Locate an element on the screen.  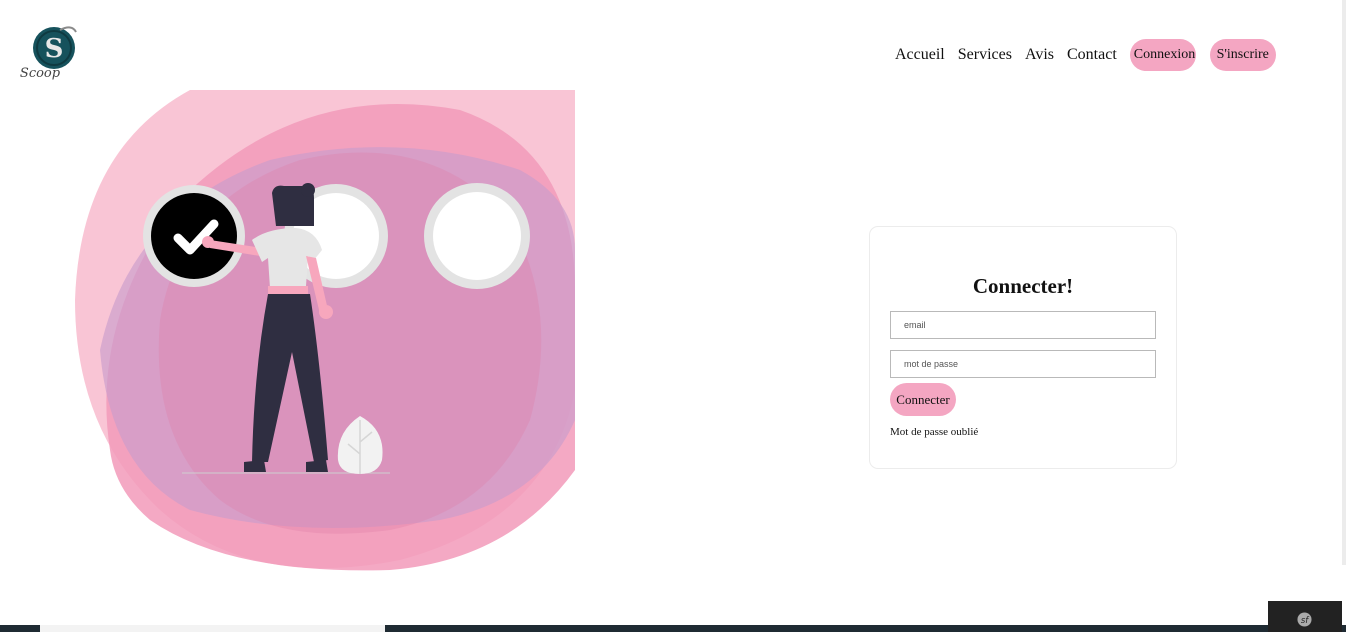
login-submit-button: Connecter is located at coordinates (923, 399).